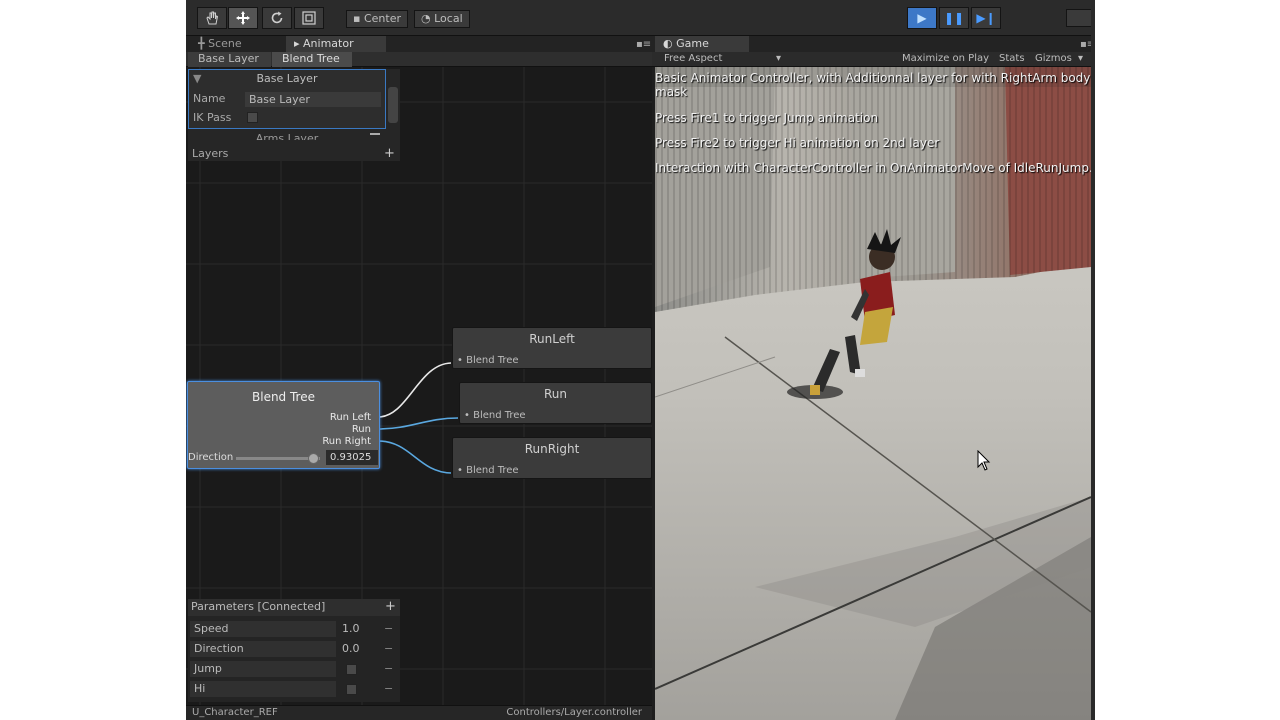 Image resolution: width=1280 pixels, height=720 pixels. I want to click on parameter-row-hi: Hi −, so click(294, 689).